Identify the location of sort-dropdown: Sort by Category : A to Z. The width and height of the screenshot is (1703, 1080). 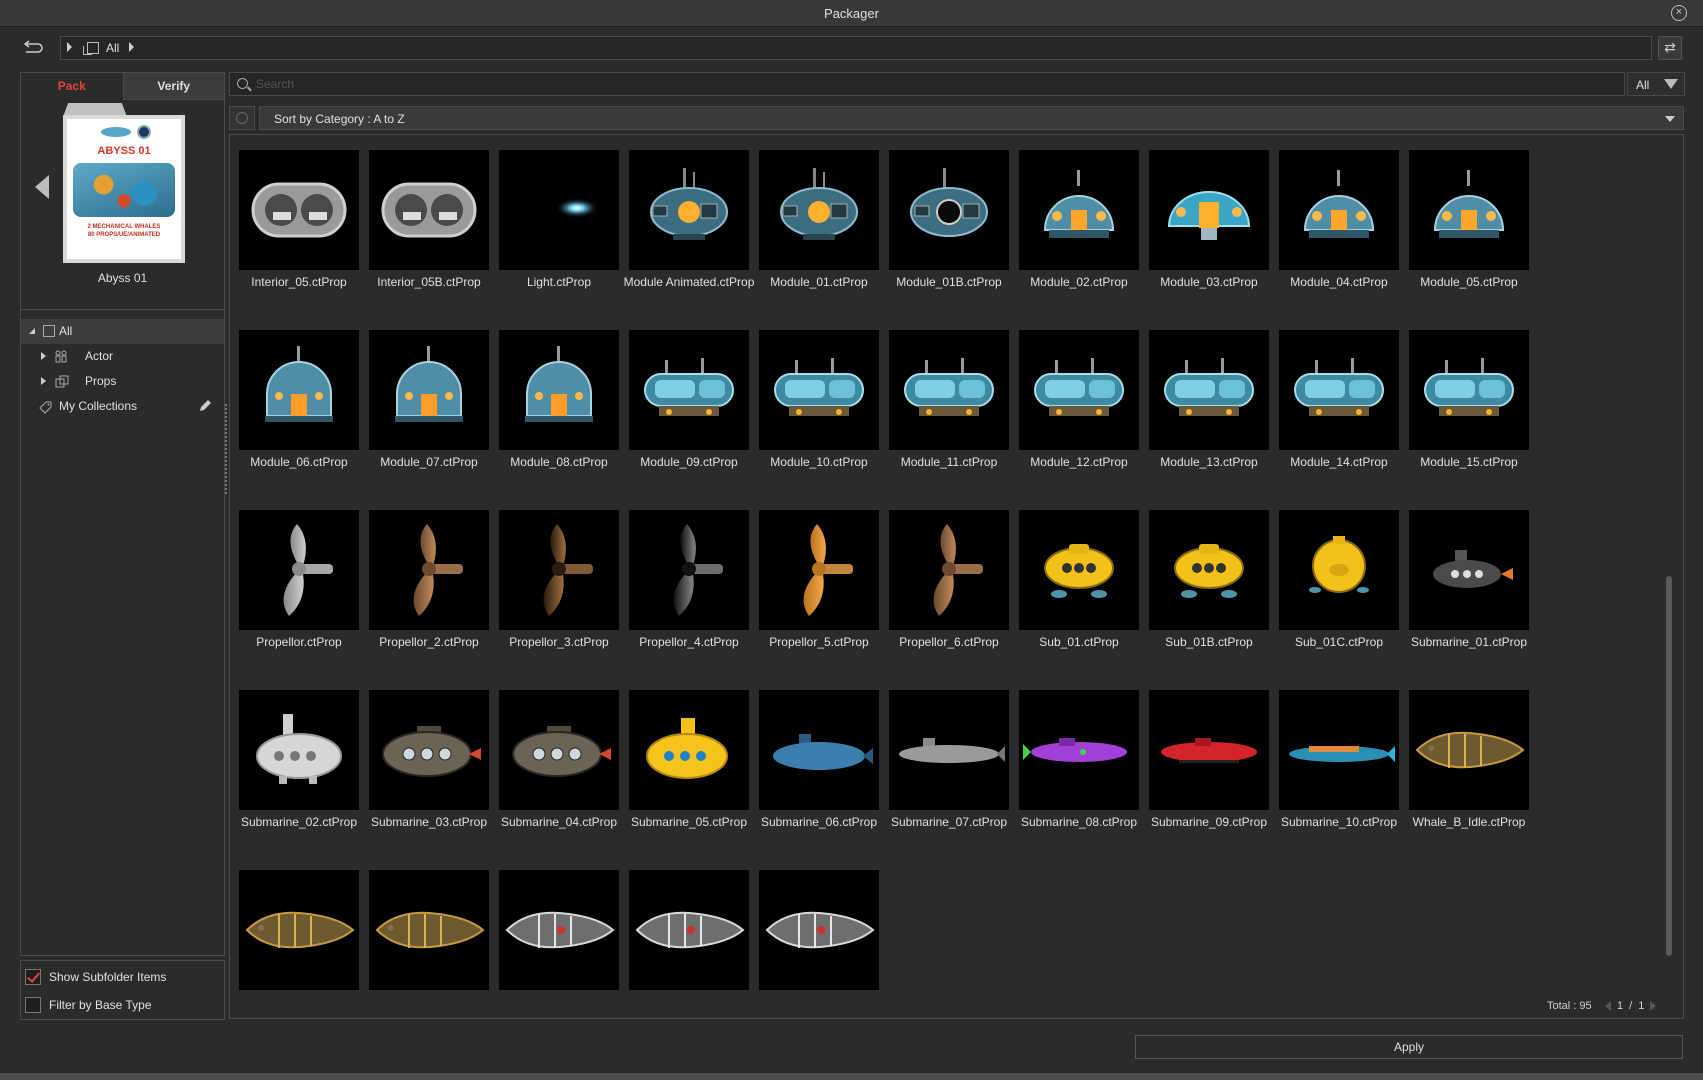
(971, 118).